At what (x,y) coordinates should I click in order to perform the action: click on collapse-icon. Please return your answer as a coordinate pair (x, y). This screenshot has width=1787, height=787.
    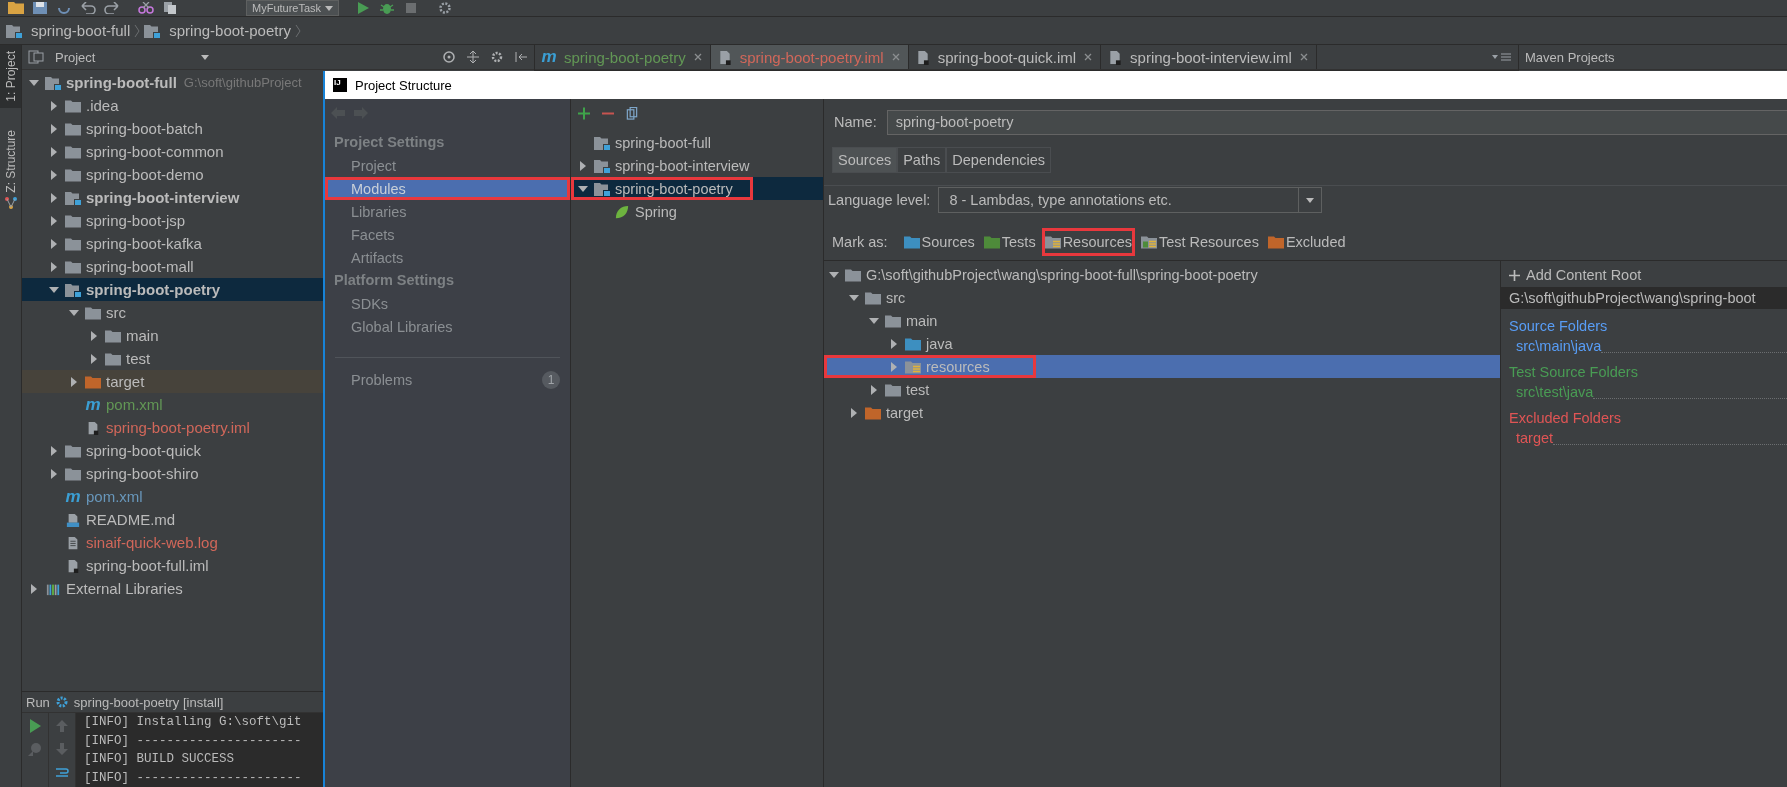
    Looking at the image, I should click on (473, 57).